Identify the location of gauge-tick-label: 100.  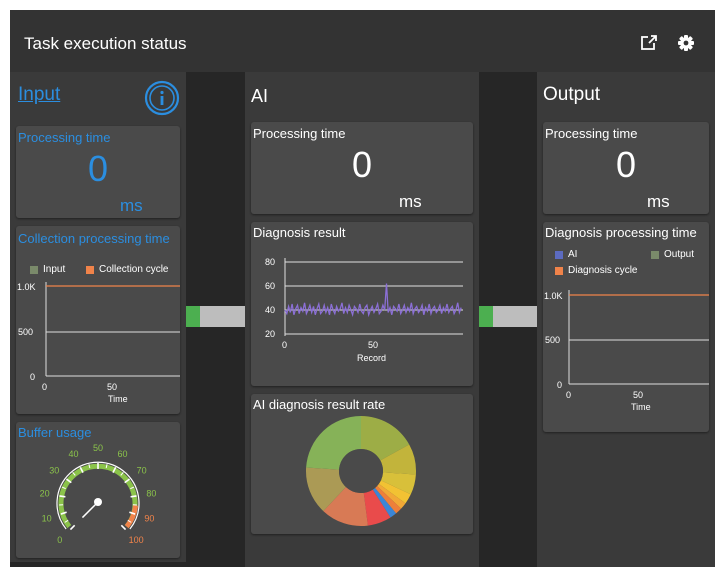
(136, 540).